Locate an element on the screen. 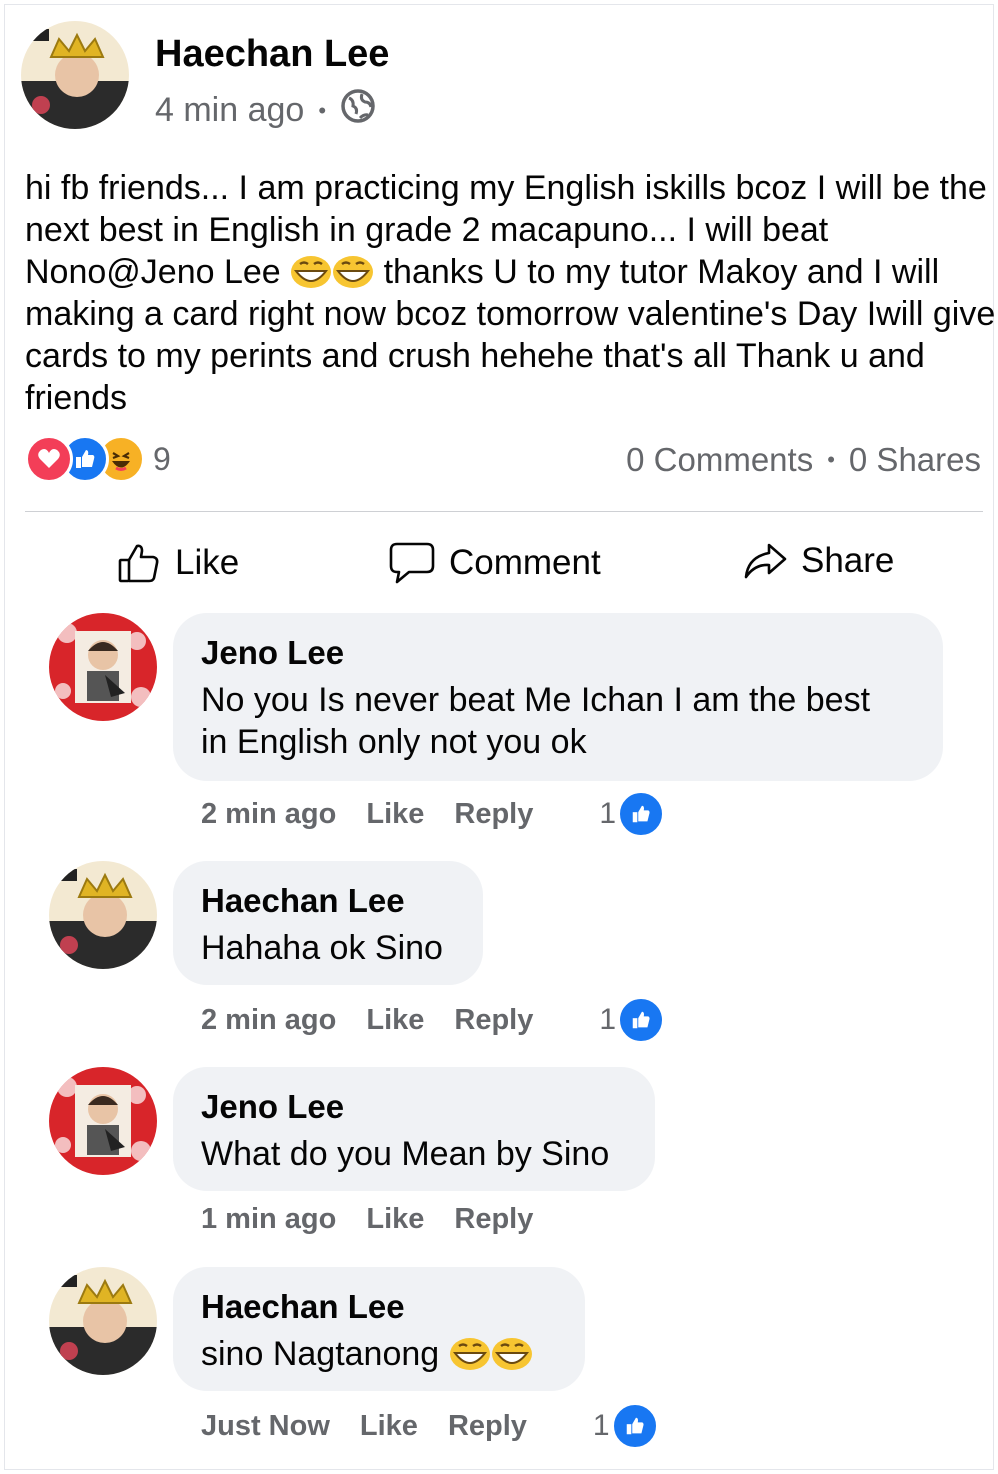 The width and height of the screenshot is (998, 1474). like-button-label: Like is located at coordinates (207, 562).